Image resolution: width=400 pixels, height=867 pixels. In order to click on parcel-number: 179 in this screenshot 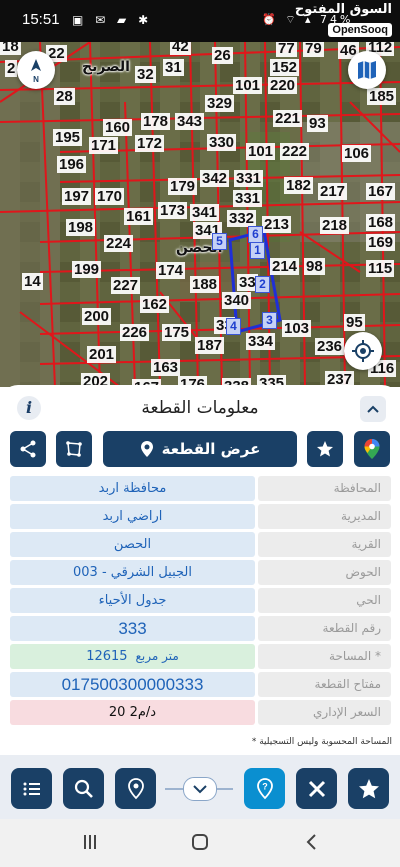, I will do `click(183, 186)`.